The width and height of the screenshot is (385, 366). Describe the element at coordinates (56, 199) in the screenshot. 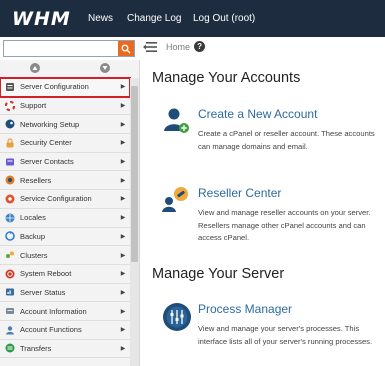

I see `sidebar-item-label: Service Configuration` at that location.